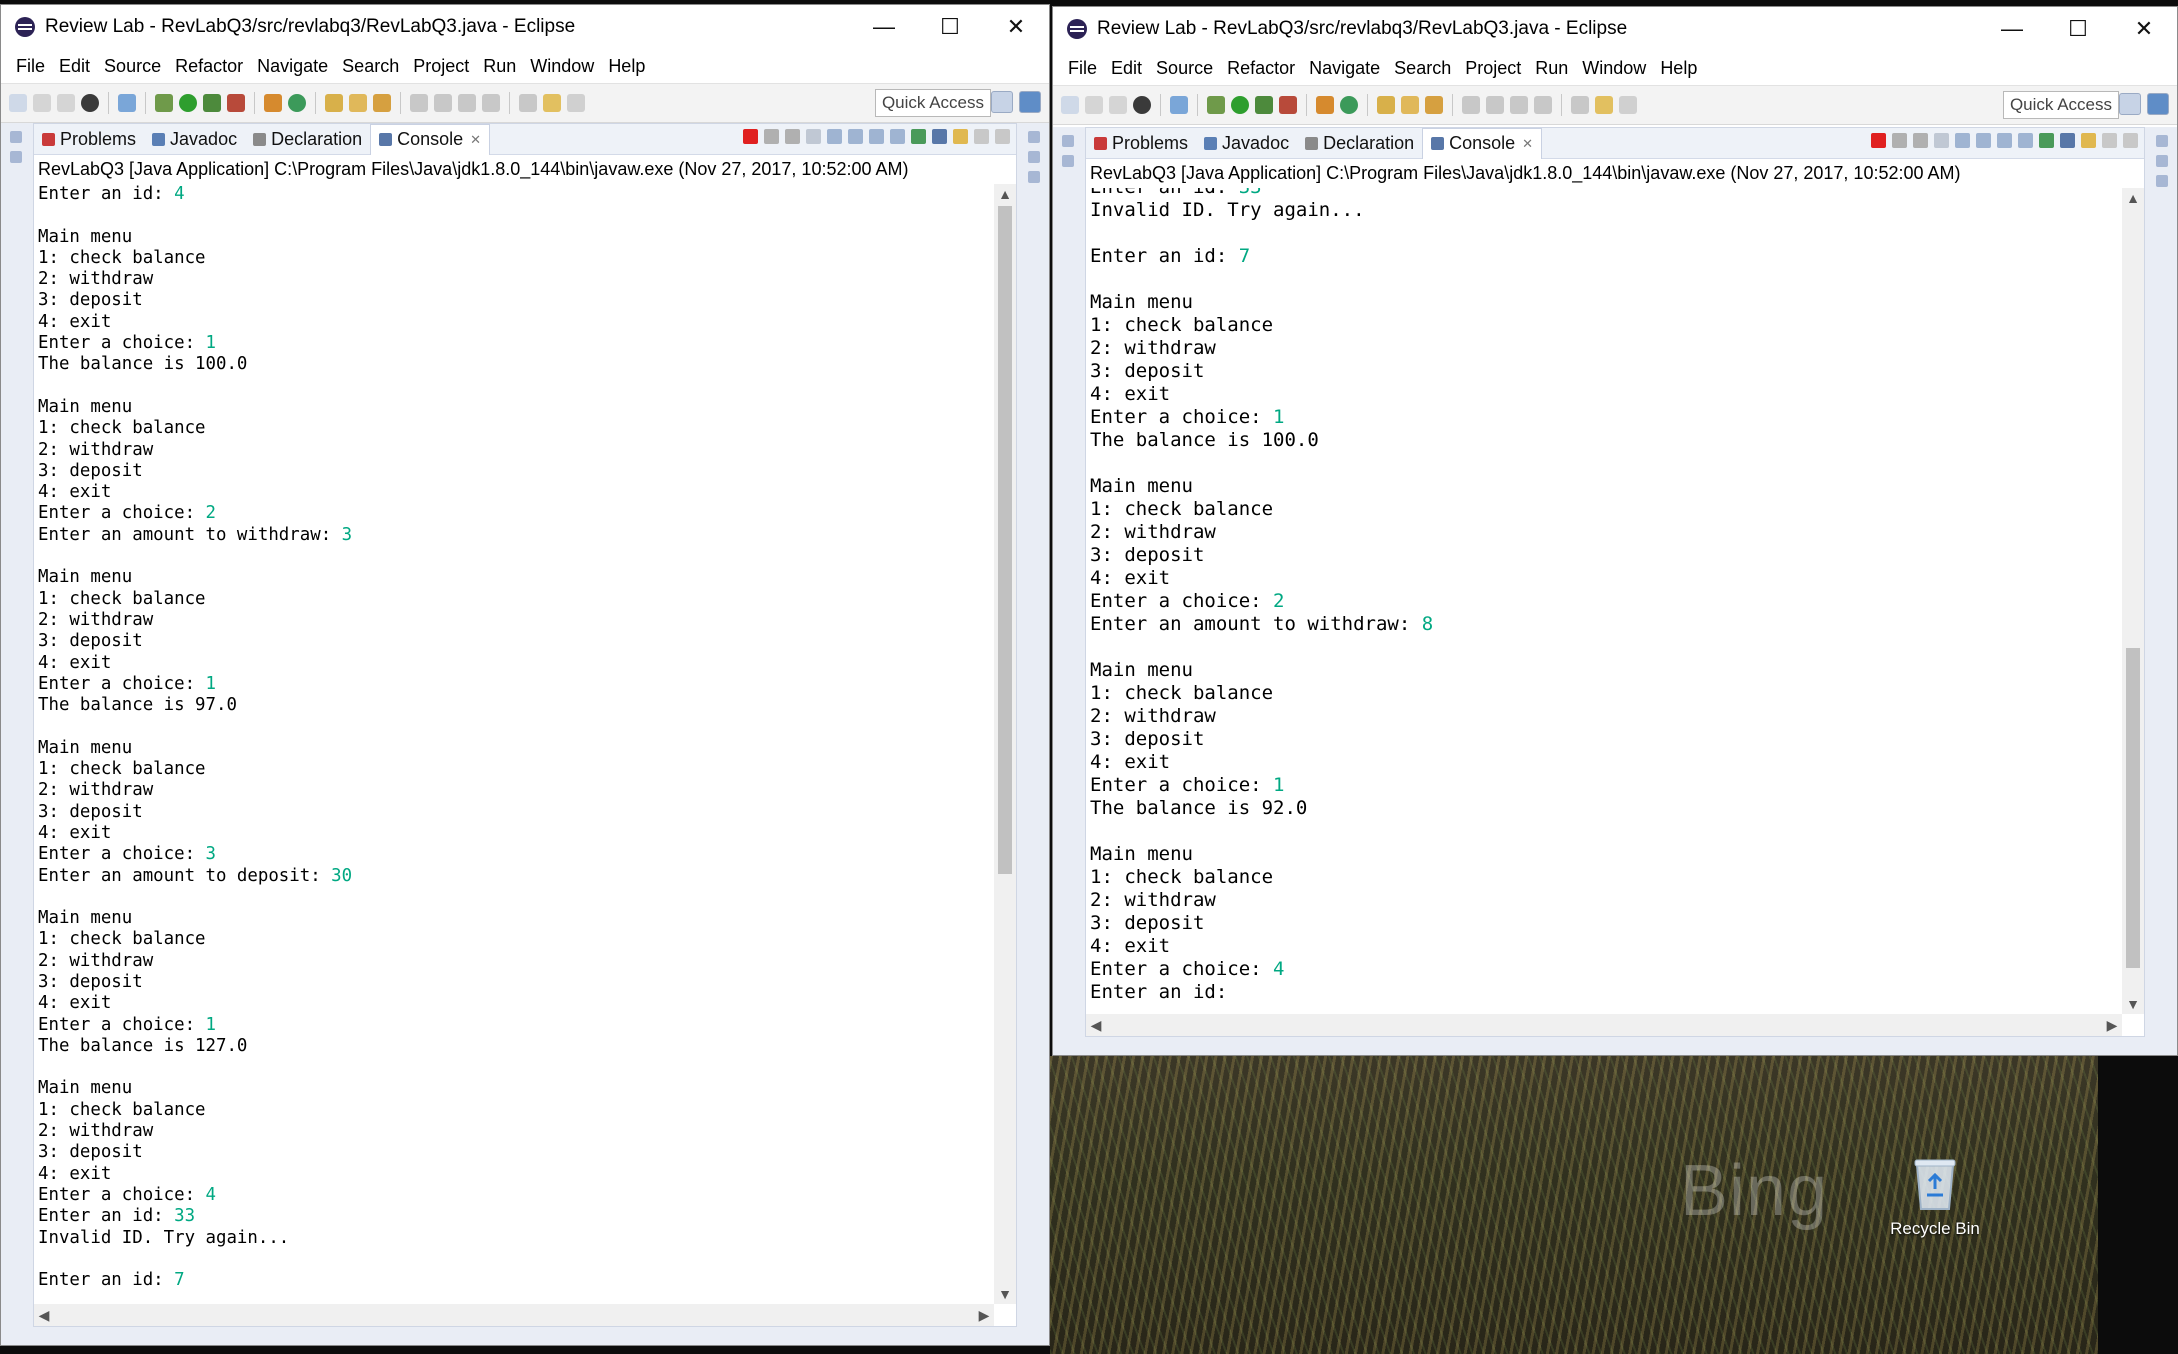 This screenshot has width=2178, height=1354. Describe the element at coordinates (1030, 102) in the screenshot. I see `java-perspective-icon` at that location.